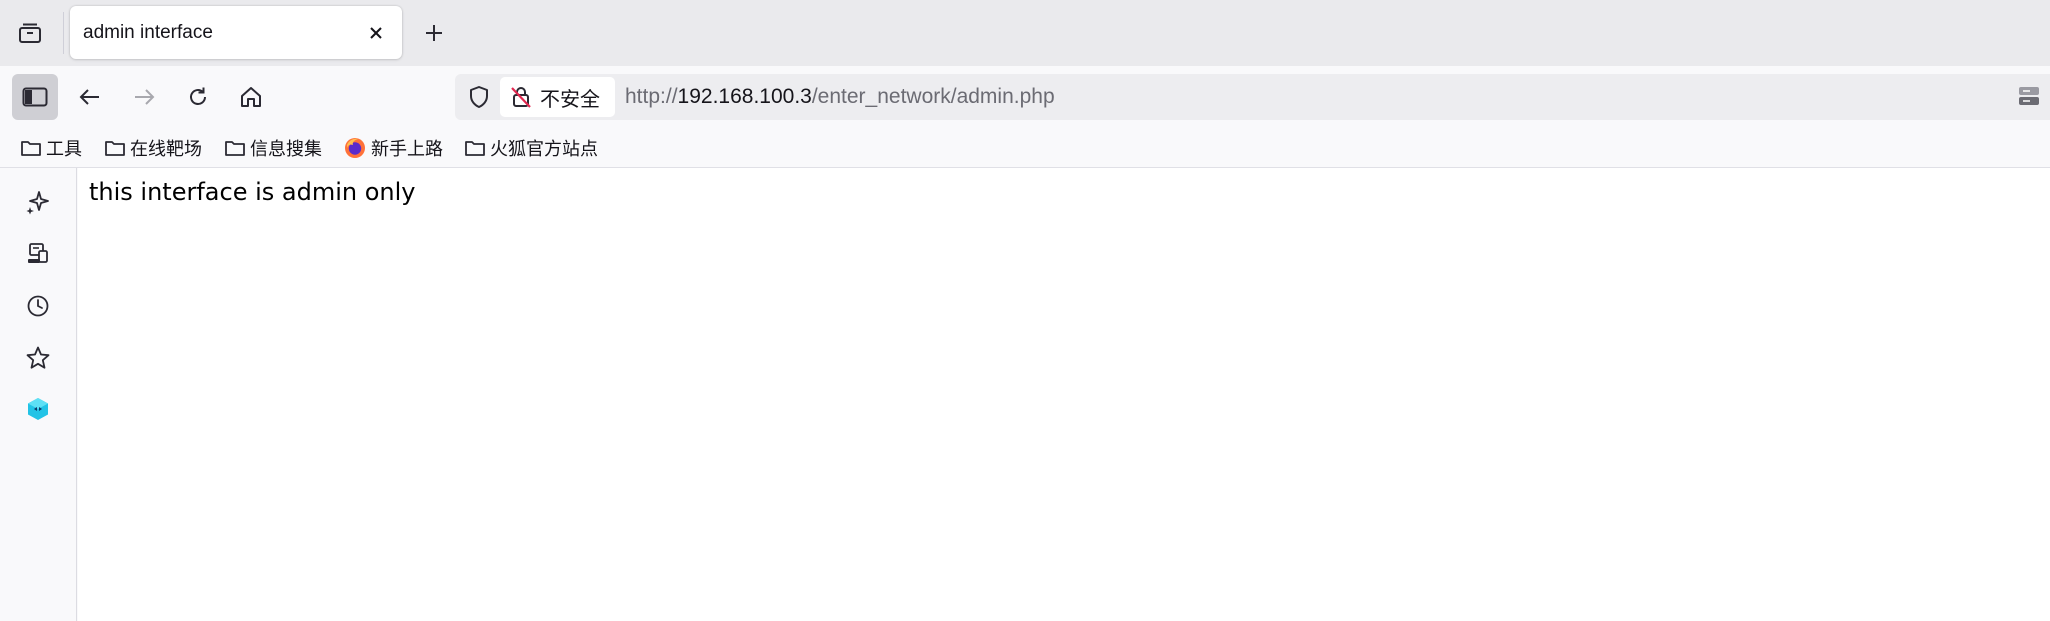  I want to click on arrow-right-icon, so click(145, 97).